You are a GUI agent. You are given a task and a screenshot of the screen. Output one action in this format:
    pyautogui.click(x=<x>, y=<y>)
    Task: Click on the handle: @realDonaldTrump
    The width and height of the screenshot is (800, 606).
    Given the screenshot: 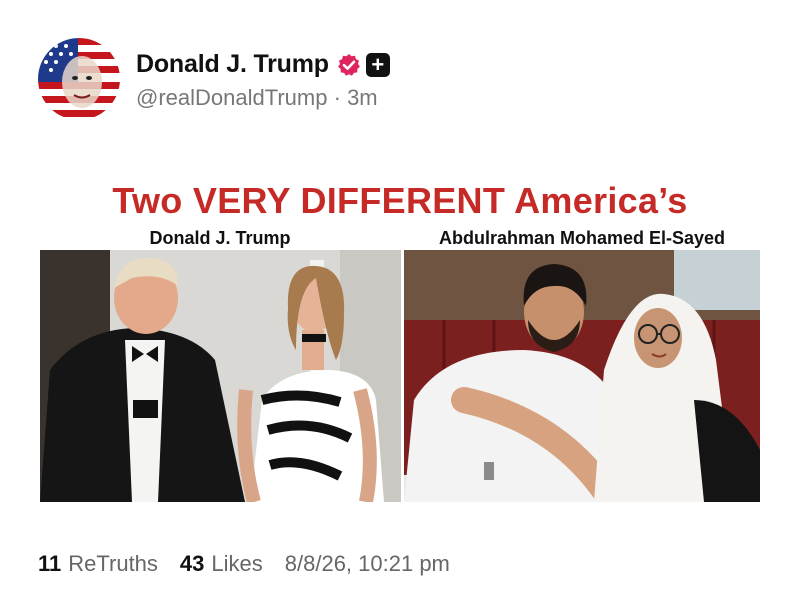 What is the action you would take?
    pyautogui.click(x=231, y=97)
    